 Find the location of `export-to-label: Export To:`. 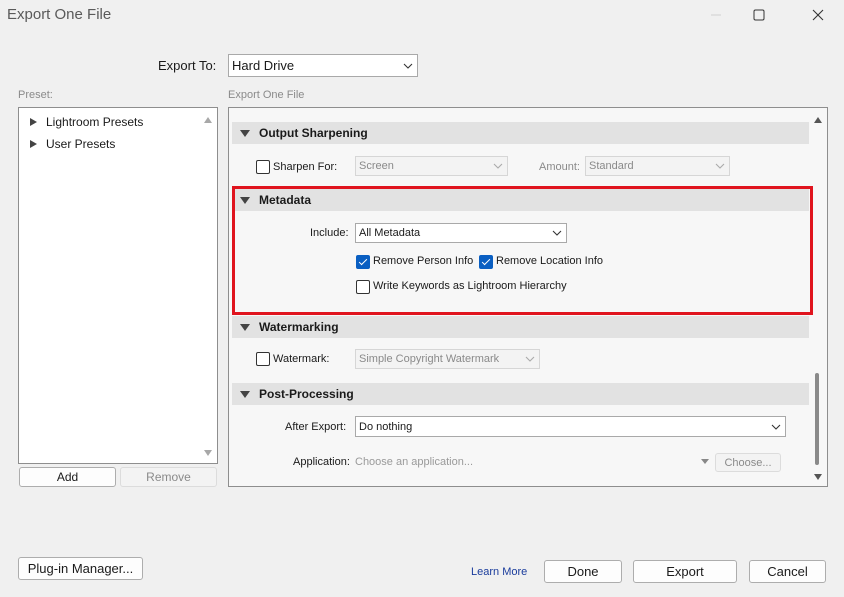

export-to-label: Export To: is located at coordinates (187, 65).